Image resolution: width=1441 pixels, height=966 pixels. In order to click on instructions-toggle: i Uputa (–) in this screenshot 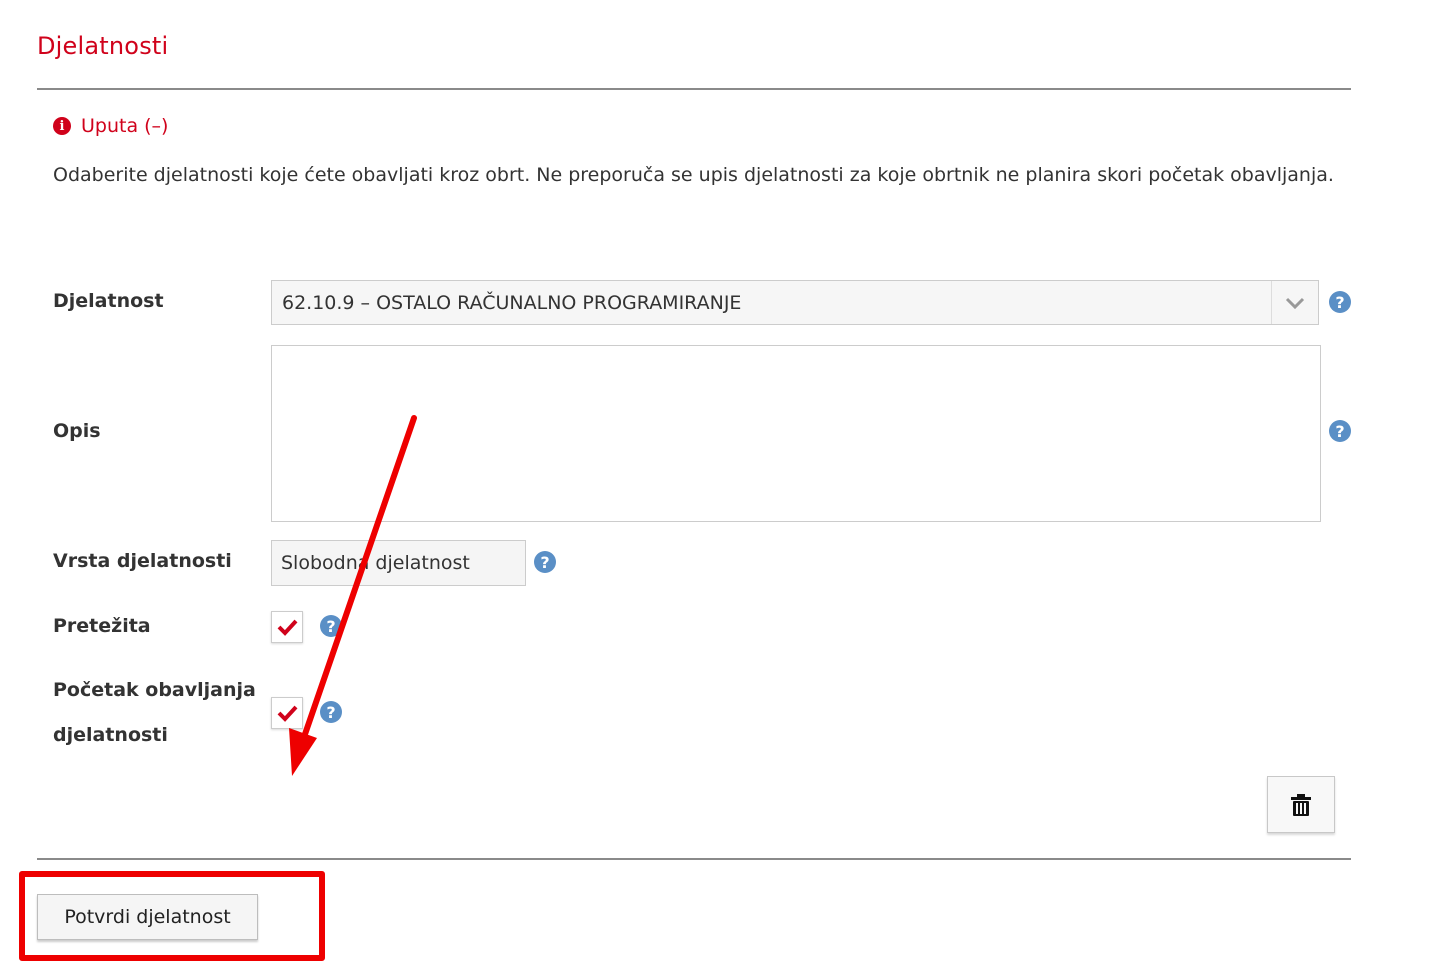, I will do `click(110, 126)`.